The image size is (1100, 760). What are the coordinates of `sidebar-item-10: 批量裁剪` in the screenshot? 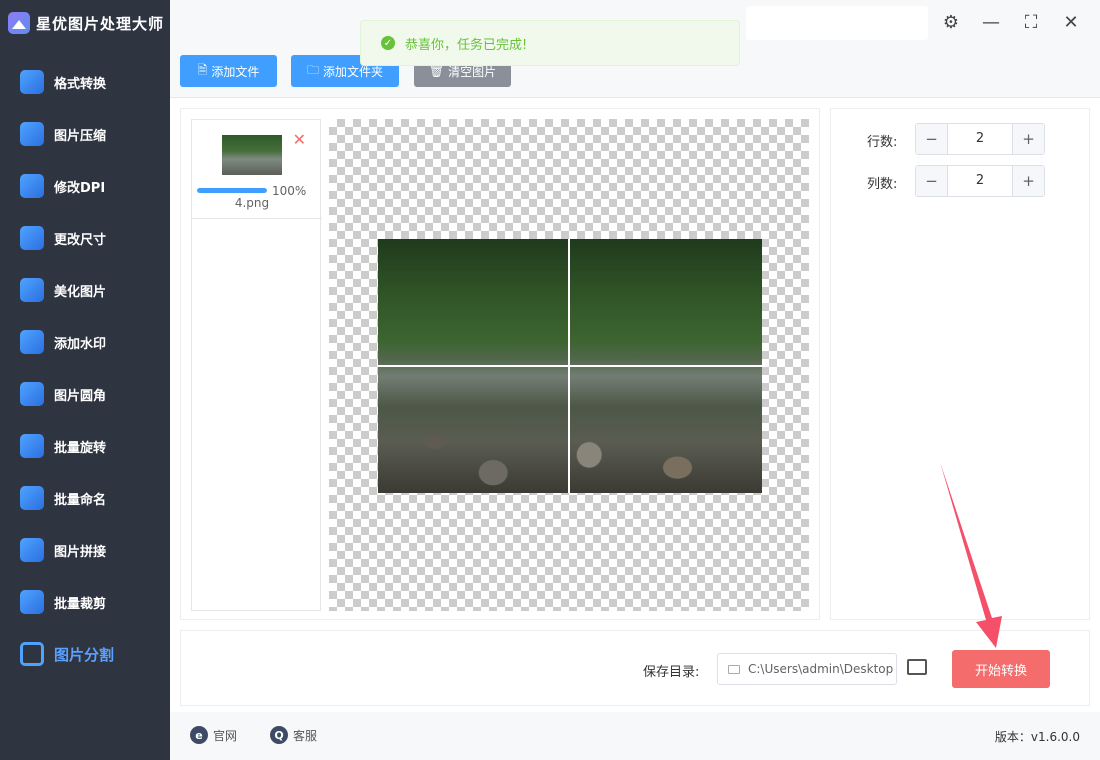 It's located at (85, 602).